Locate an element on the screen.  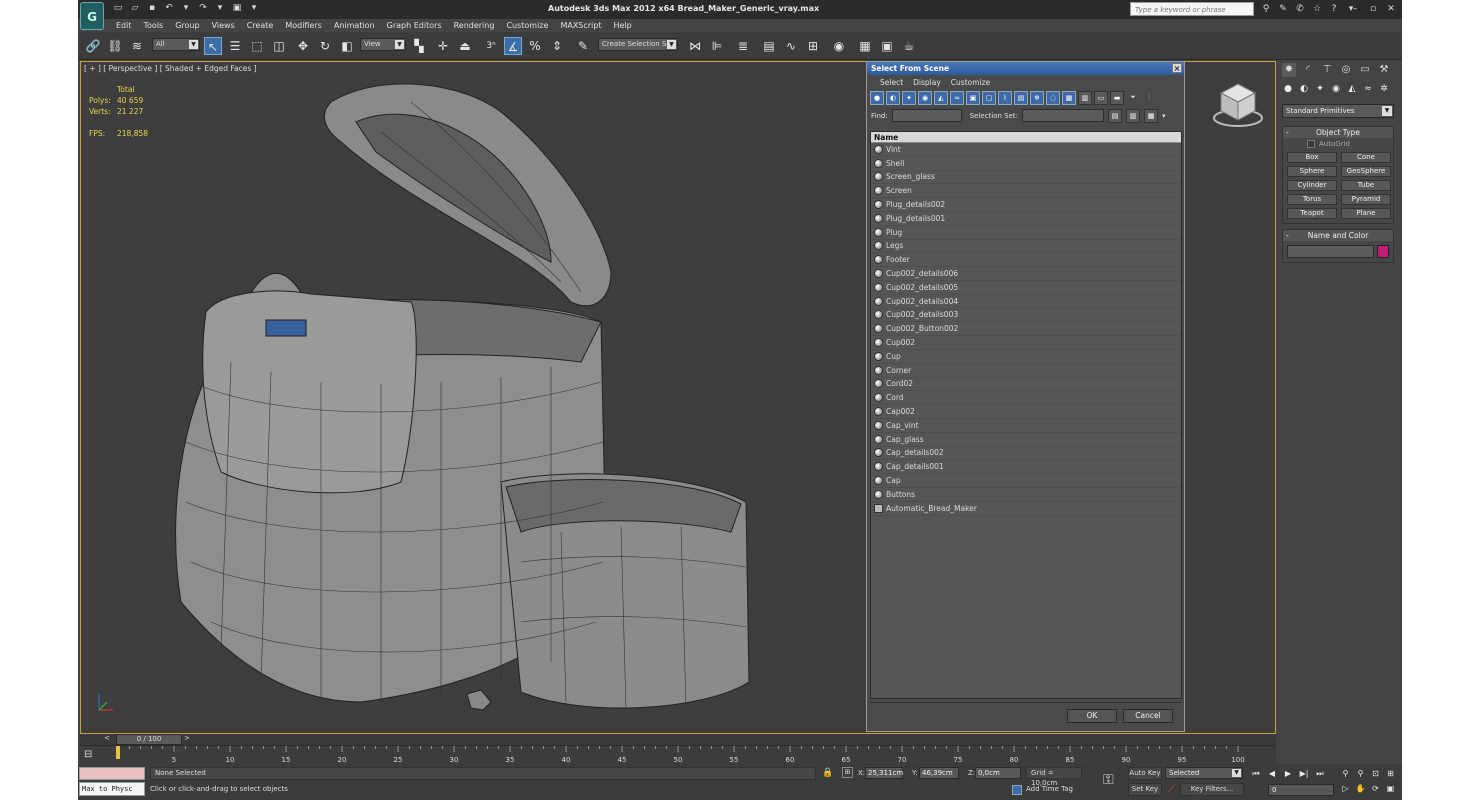
display-frozen-icon: ❄ is located at coordinates (1037, 98).